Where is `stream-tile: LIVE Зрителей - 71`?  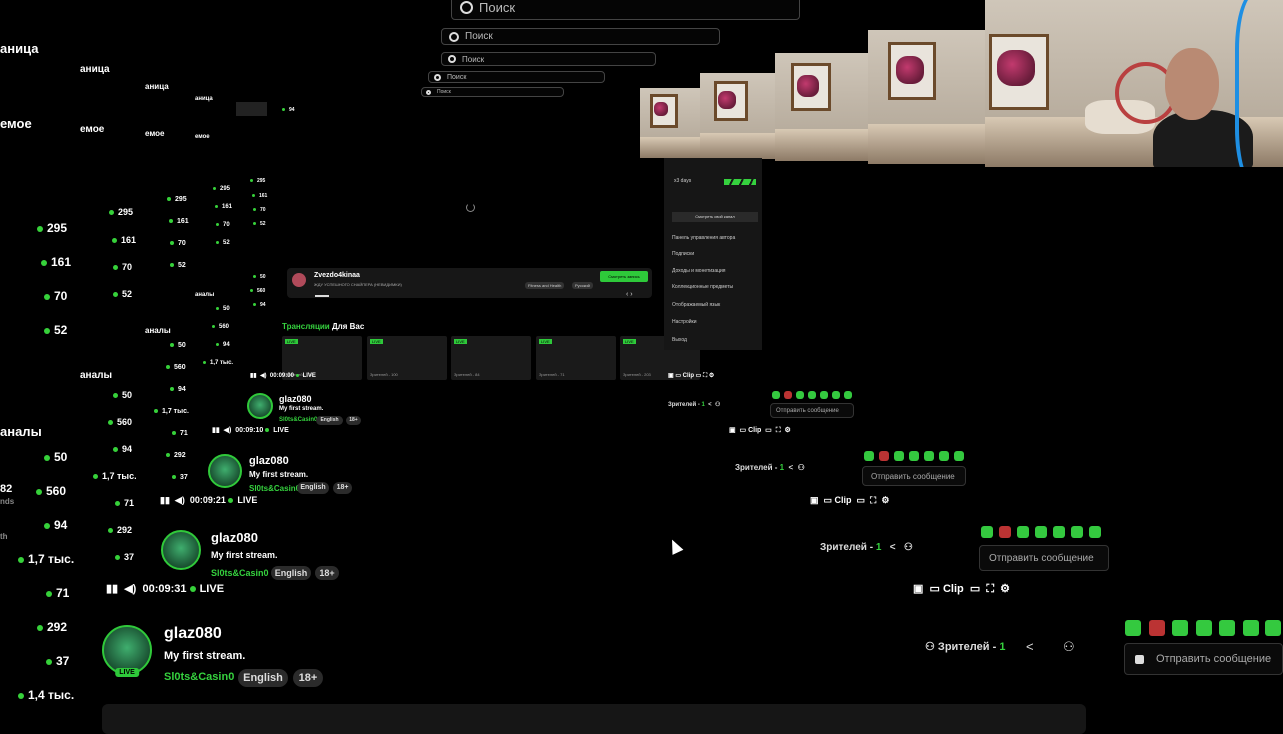
stream-tile: LIVE Зрителей - 71 is located at coordinates (576, 358).